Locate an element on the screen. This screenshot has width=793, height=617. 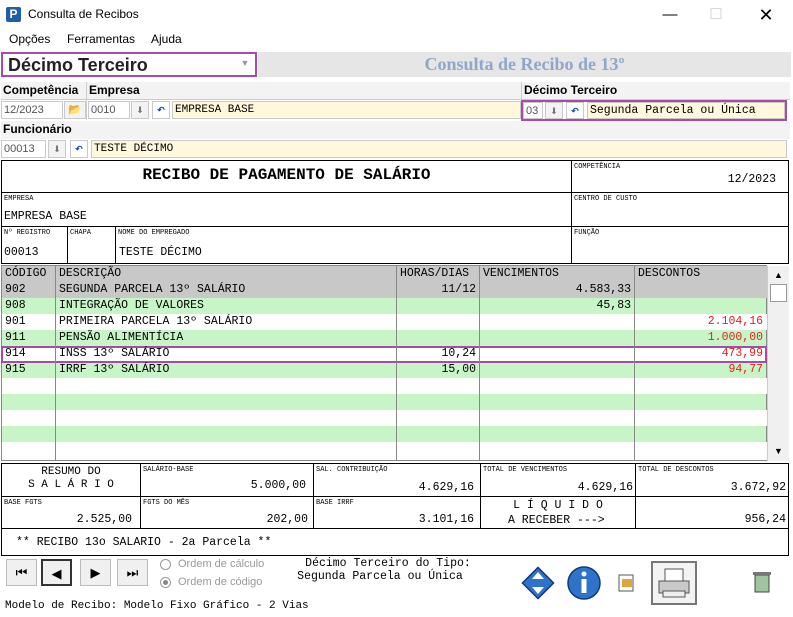
competencia-label: Competência is located at coordinates (41, 90).